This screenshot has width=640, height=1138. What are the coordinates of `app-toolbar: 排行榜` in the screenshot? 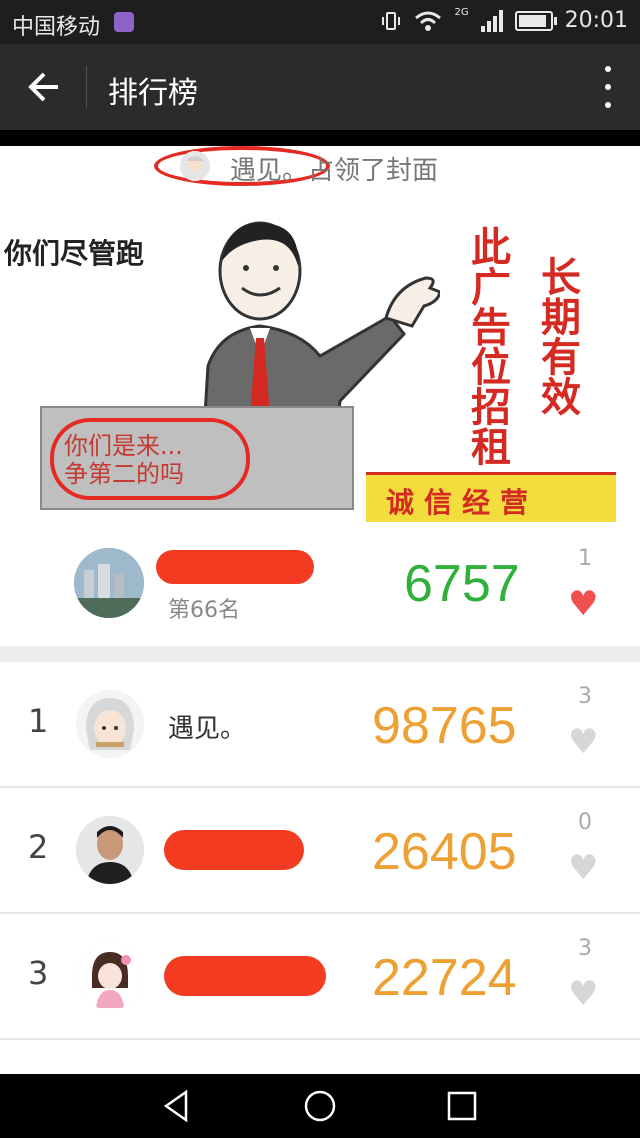 It's located at (320, 87).